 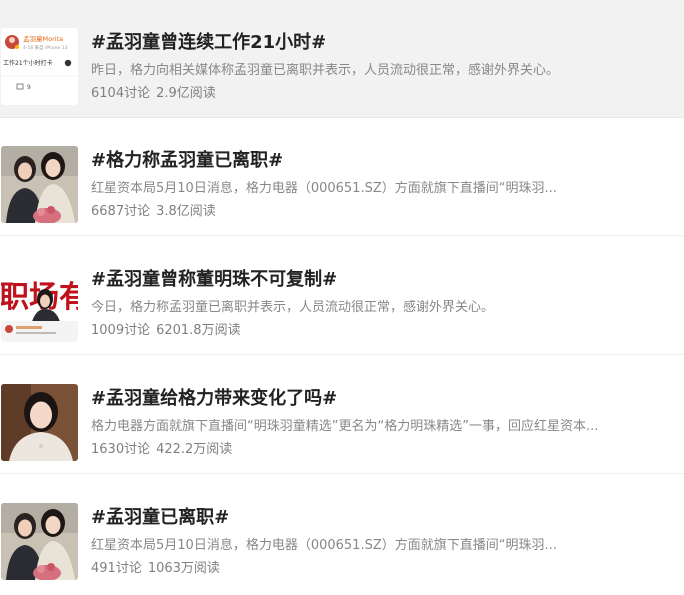 What do you see at coordinates (160, 518) in the screenshot?
I see `topic-title: #孟羽童已离职#` at bounding box center [160, 518].